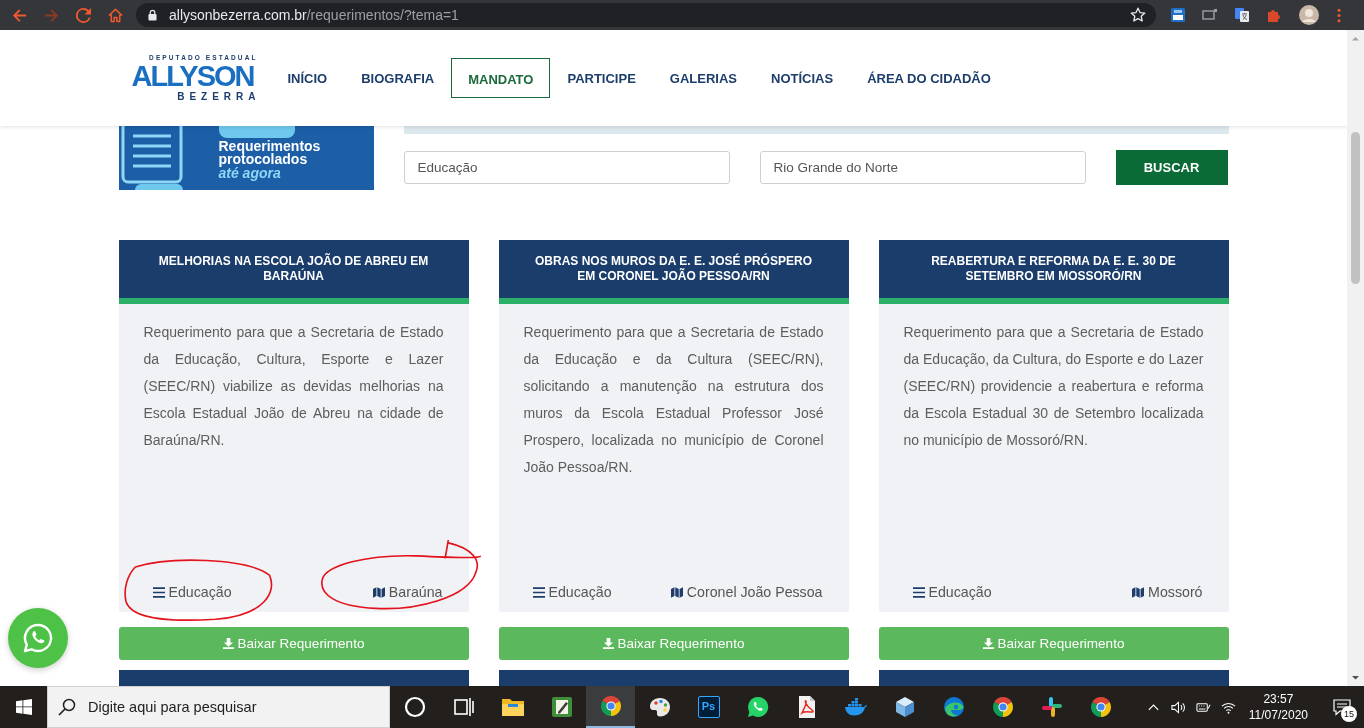 The image size is (1364, 728). I want to click on url-text: allysonbezerra.com.br/requerimentos/?tema=1, so click(314, 15).